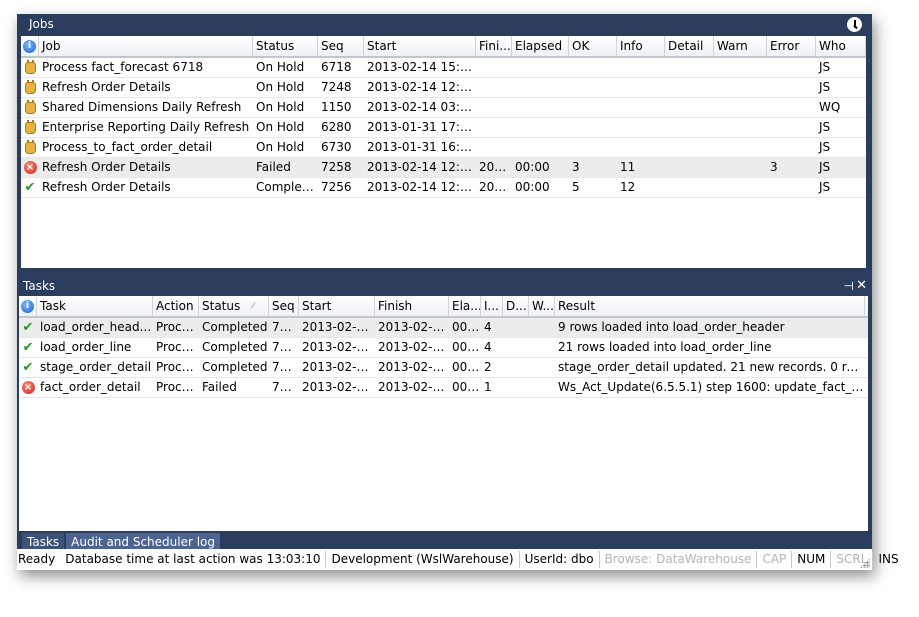  I want to click on tasks-header-col: Action, so click(176, 306).